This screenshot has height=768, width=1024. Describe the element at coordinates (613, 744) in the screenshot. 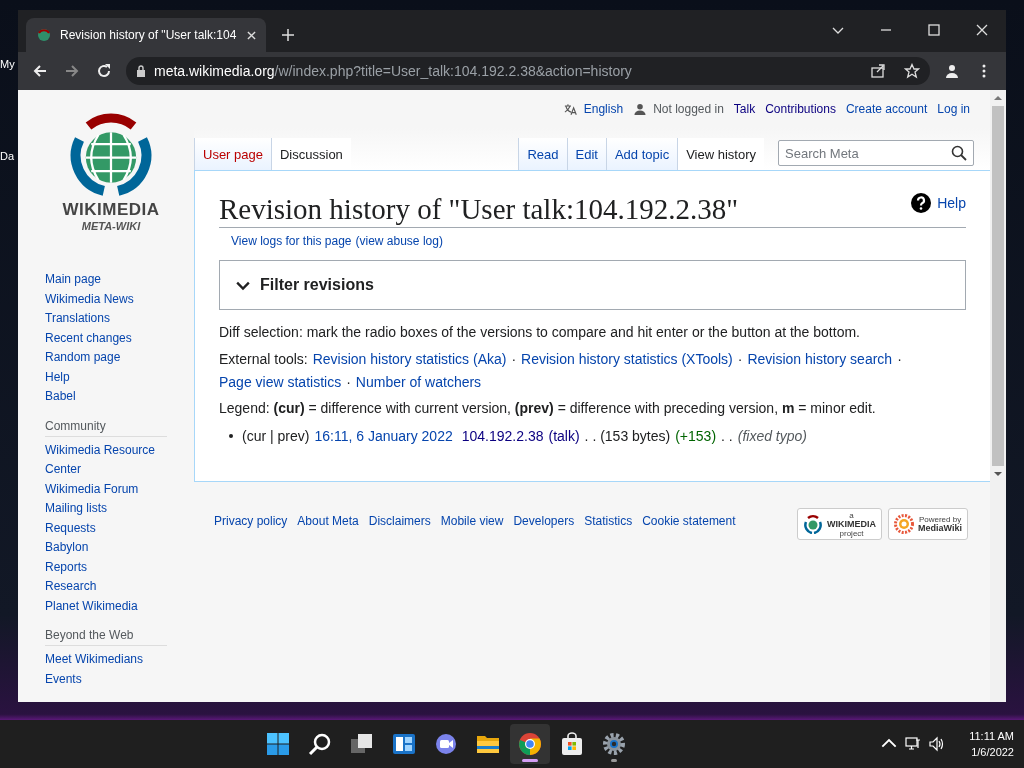

I see `gear-icon` at that location.